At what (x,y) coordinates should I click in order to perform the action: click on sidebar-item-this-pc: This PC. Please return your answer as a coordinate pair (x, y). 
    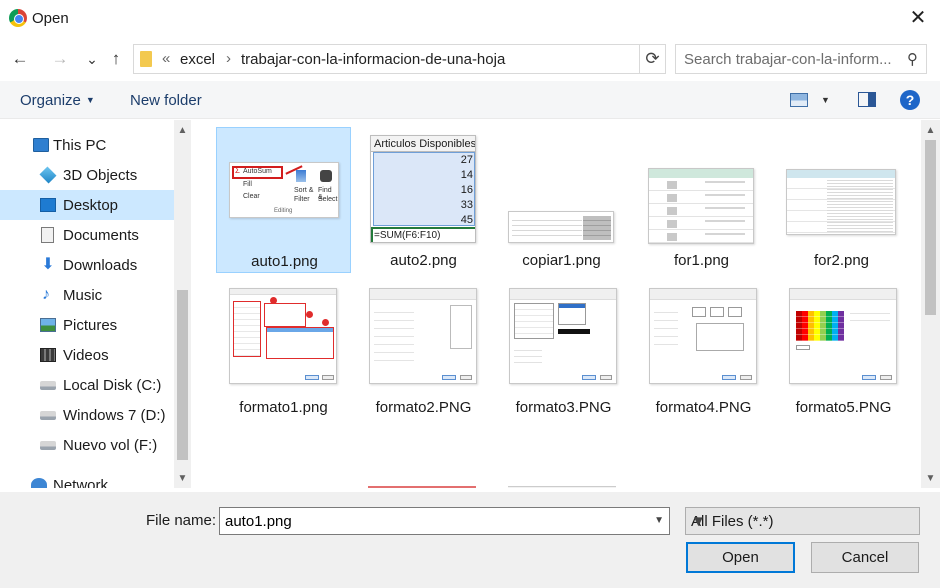
    Looking at the image, I should click on (87, 145).